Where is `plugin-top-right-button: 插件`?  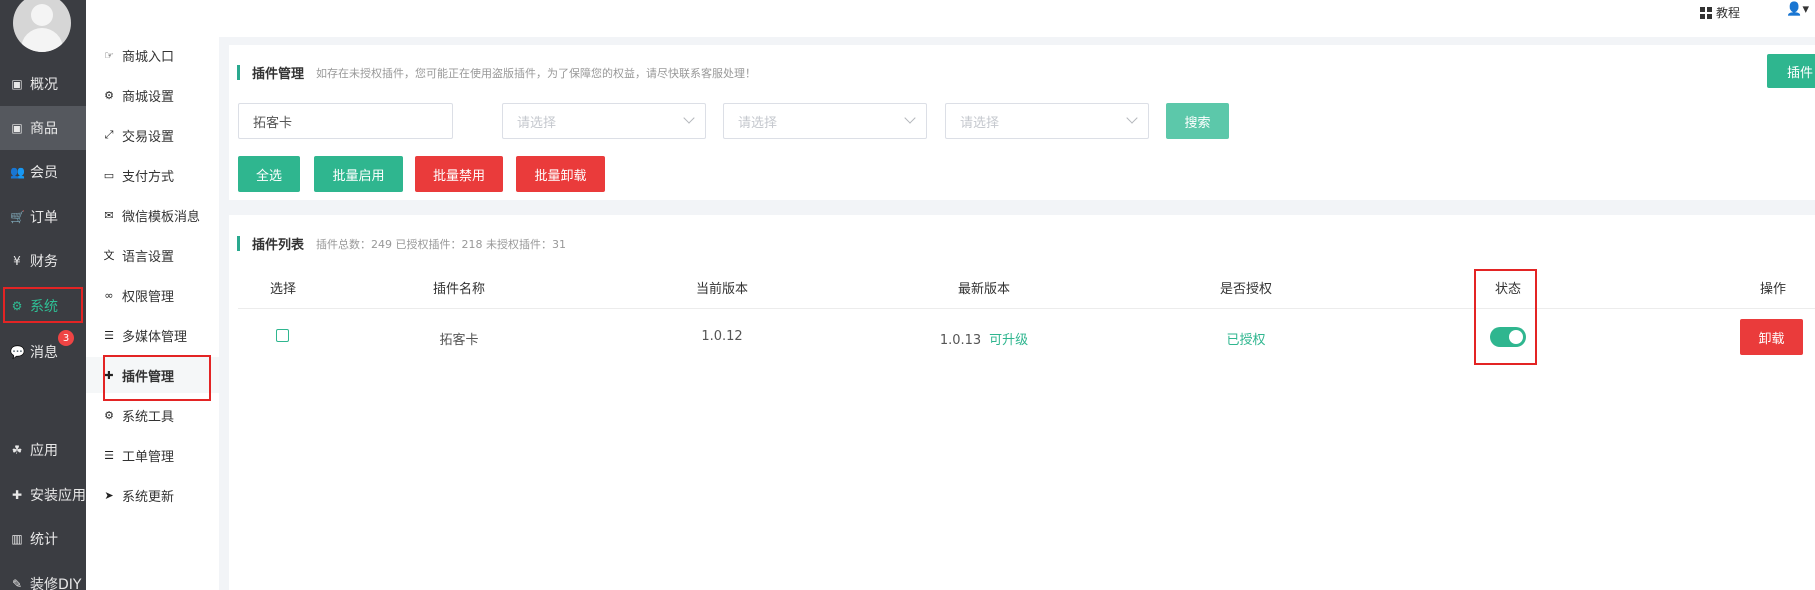 plugin-top-right-button: 插件 is located at coordinates (1791, 71).